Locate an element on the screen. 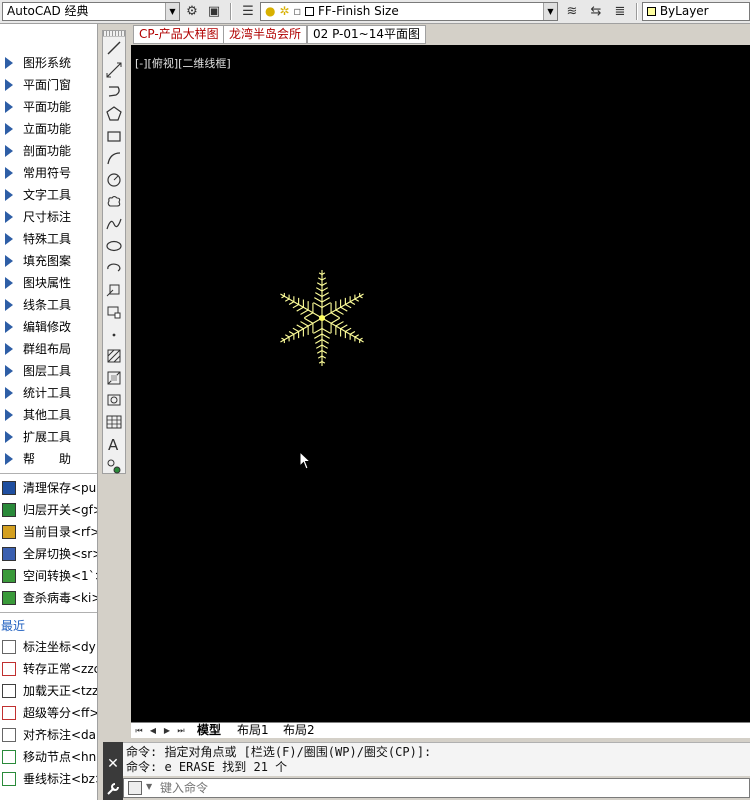 This screenshot has height=800, width=750. menu-item: 尺寸标注 is located at coordinates (48, 217).